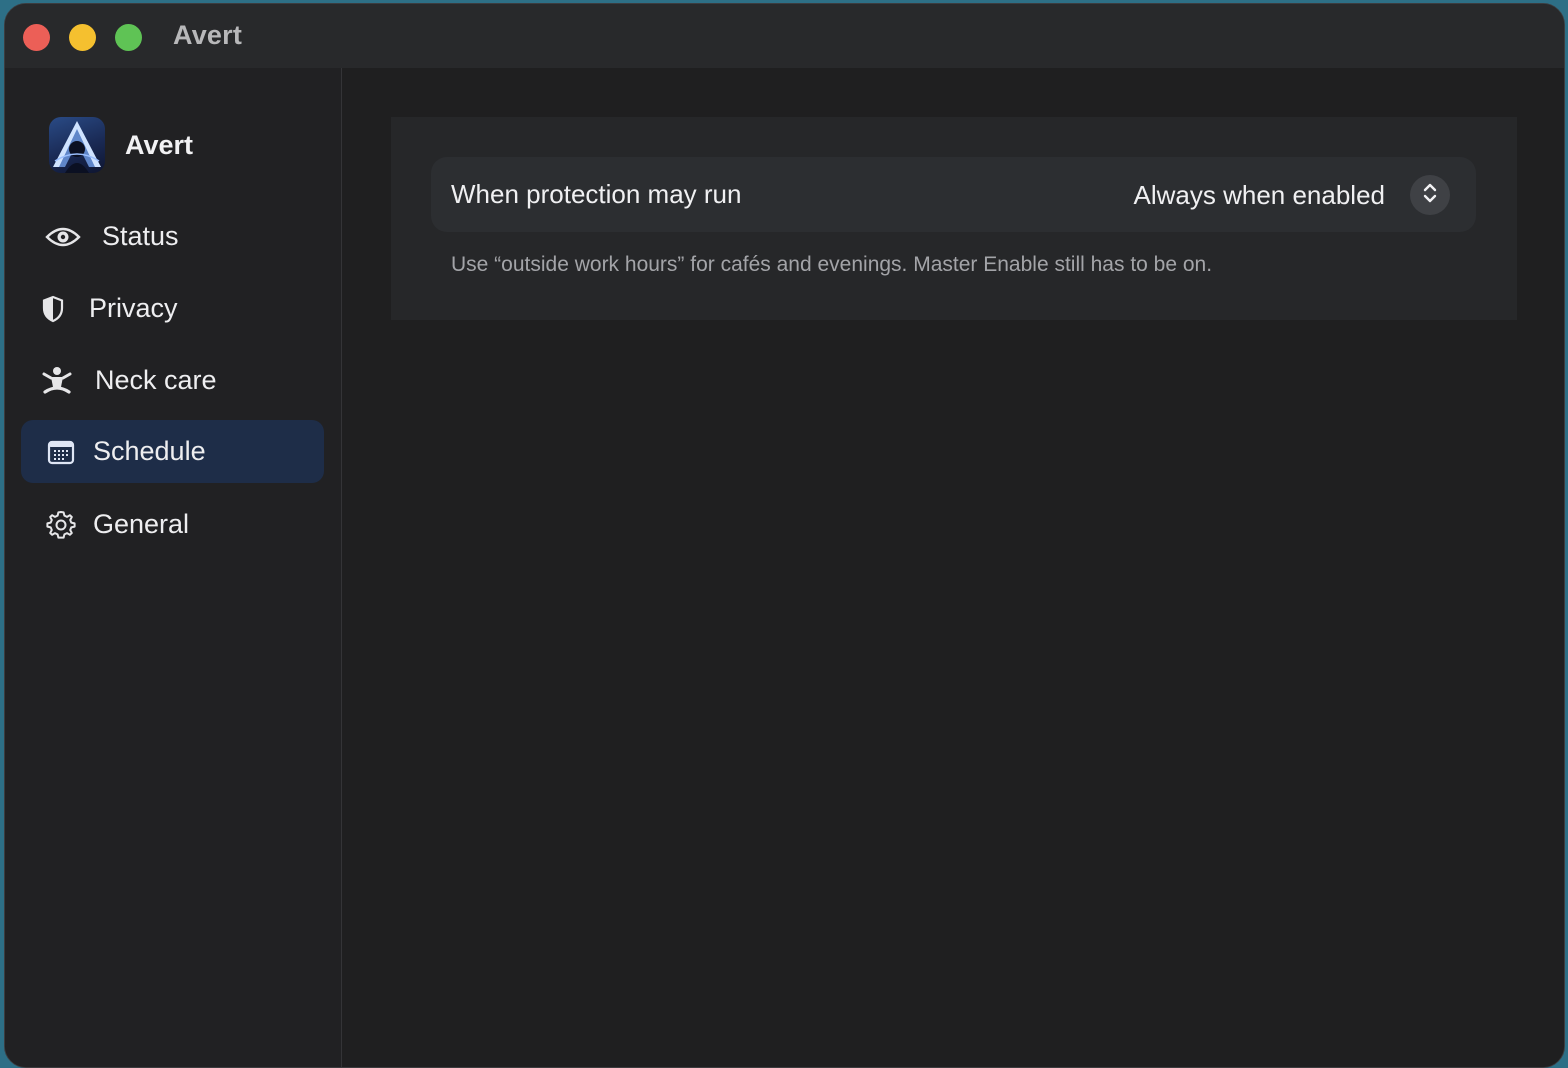 This screenshot has height=1068, width=1568. Describe the element at coordinates (208, 35) in the screenshot. I see `window-title: Avert` at that location.